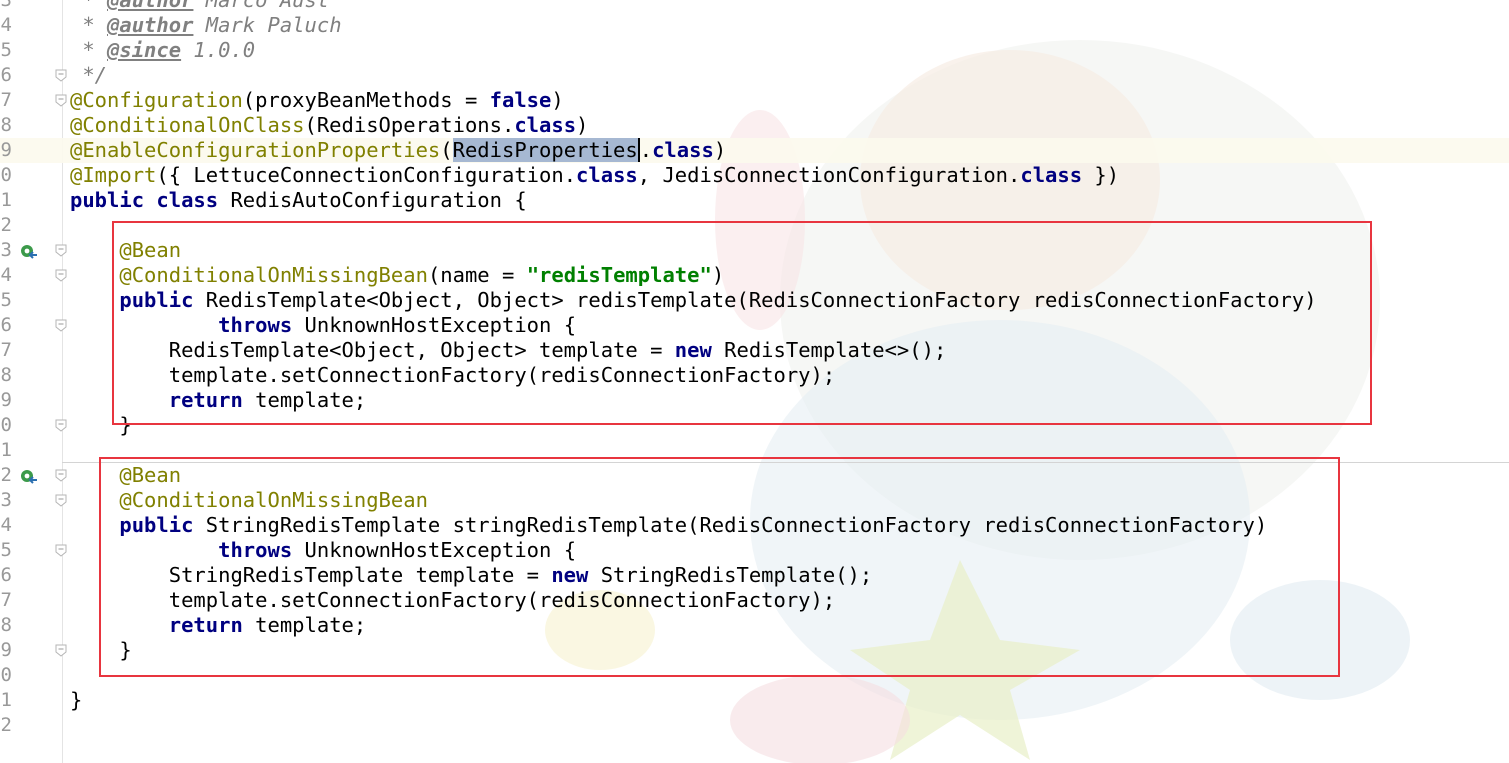 The width and height of the screenshot is (1509, 763). What do you see at coordinates (218, 50) in the screenshot?
I see `code-token: 1.0.0` at bounding box center [218, 50].